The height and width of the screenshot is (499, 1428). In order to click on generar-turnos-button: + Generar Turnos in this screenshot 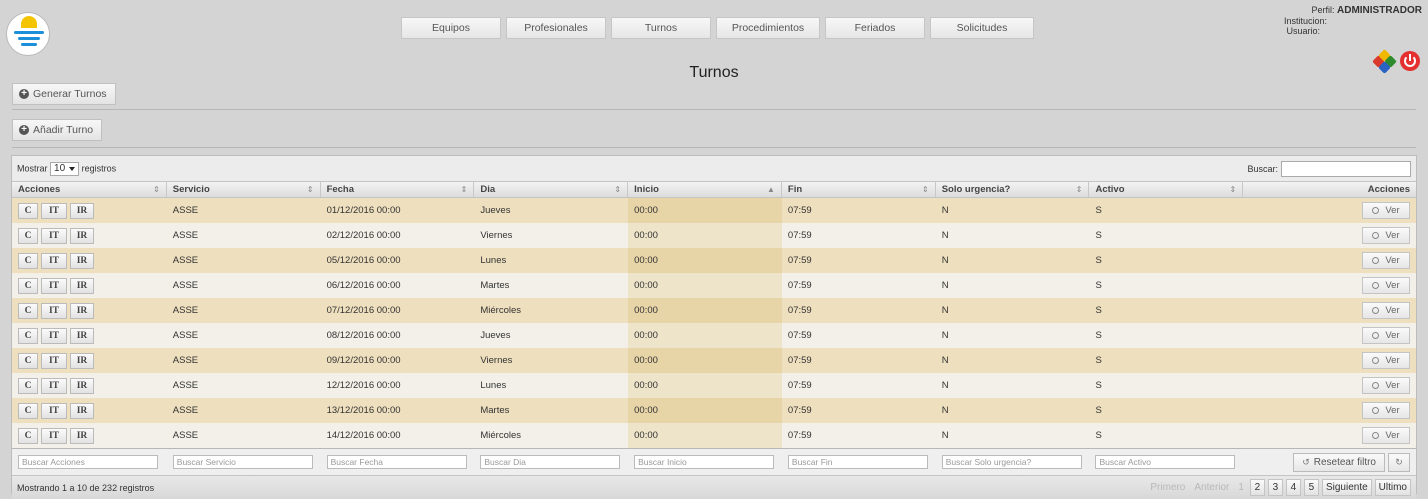, I will do `click(64, 94)`.